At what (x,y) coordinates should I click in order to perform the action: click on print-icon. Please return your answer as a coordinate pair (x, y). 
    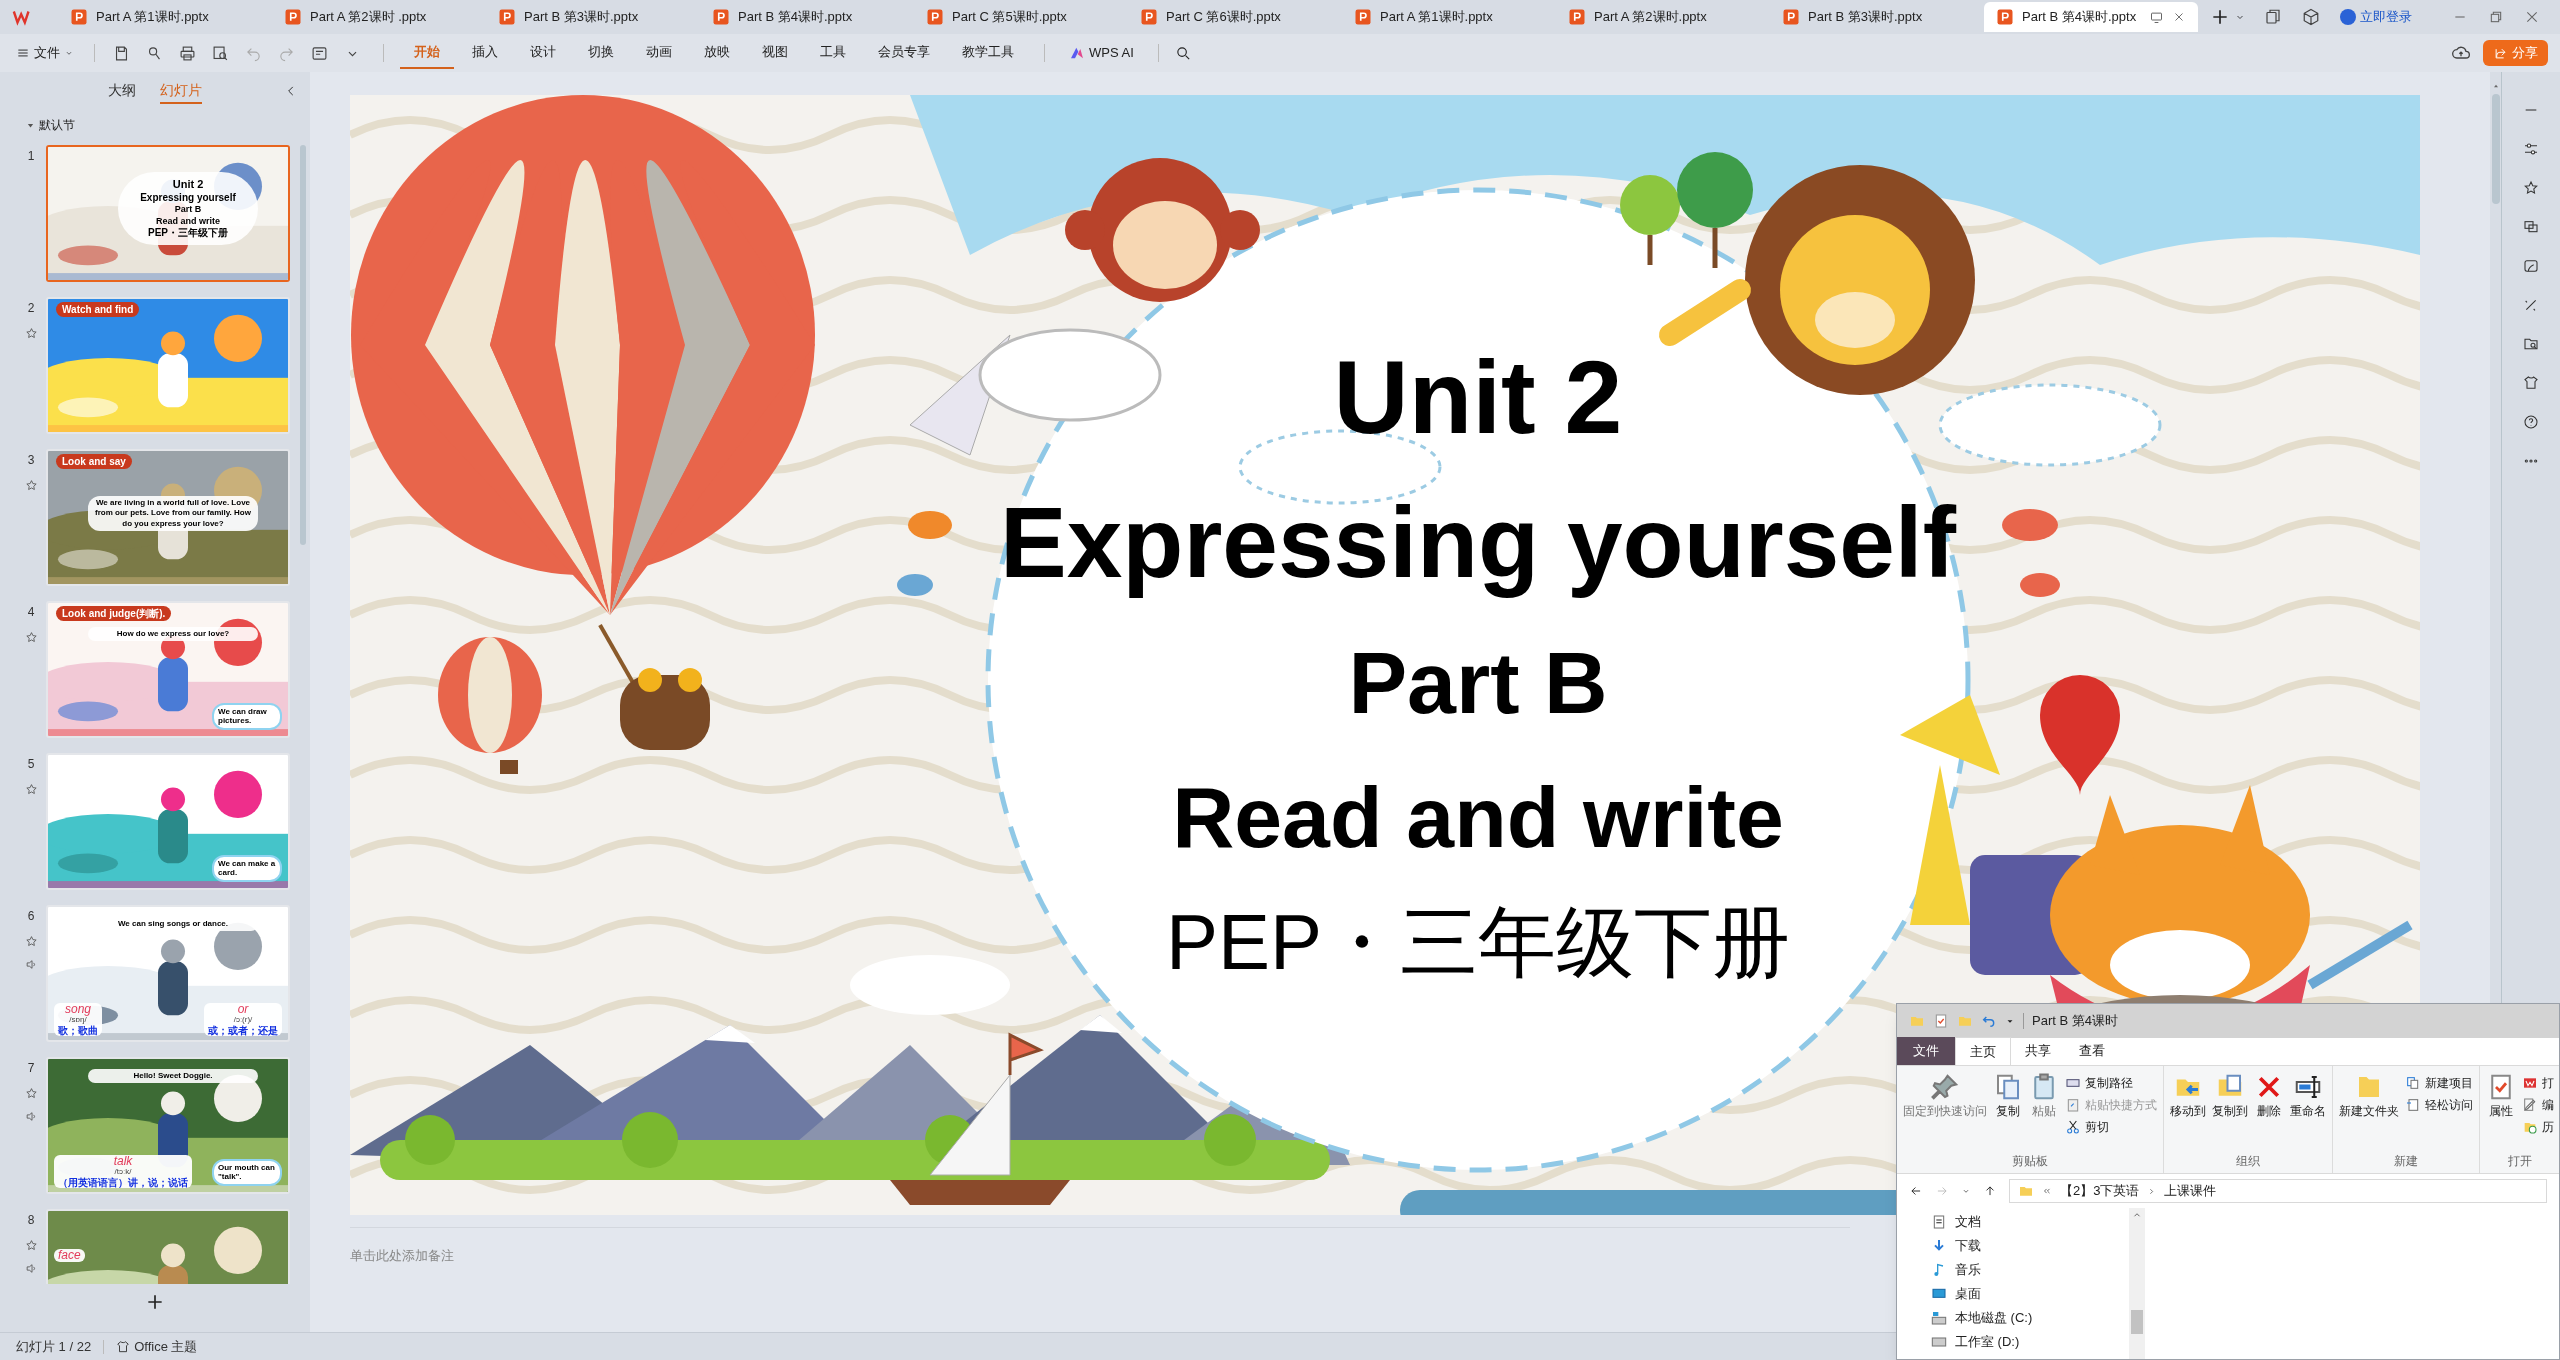
    Looking at the image, I should click on (187, 53).